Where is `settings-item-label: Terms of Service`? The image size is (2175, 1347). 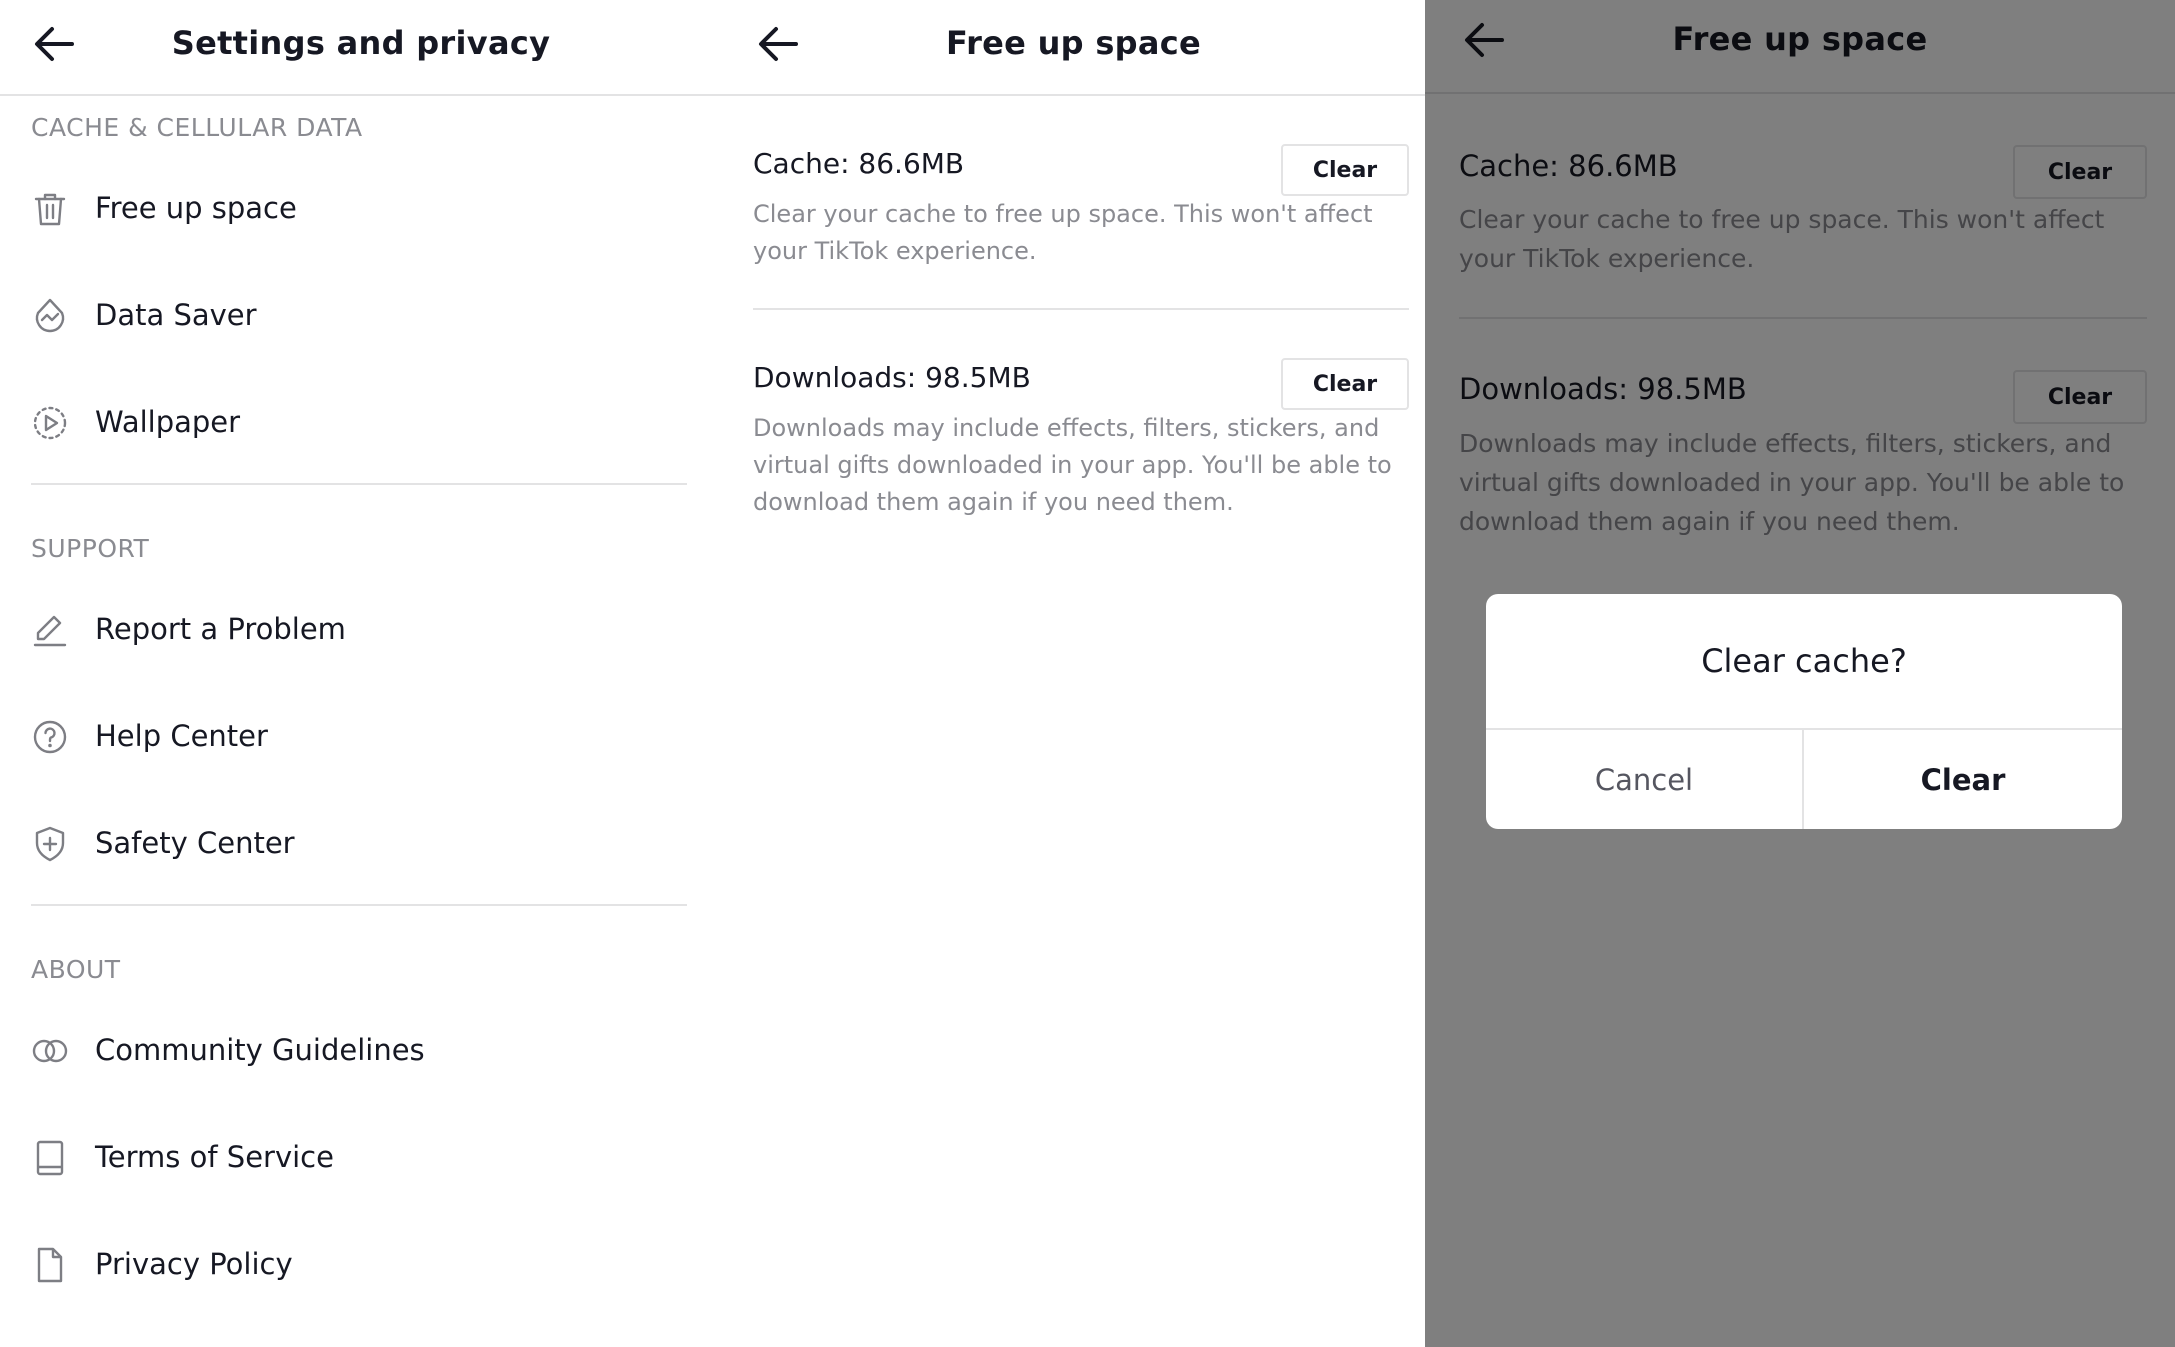
settings-item-label: Terms of Service is located at coordinates (214, 1157).